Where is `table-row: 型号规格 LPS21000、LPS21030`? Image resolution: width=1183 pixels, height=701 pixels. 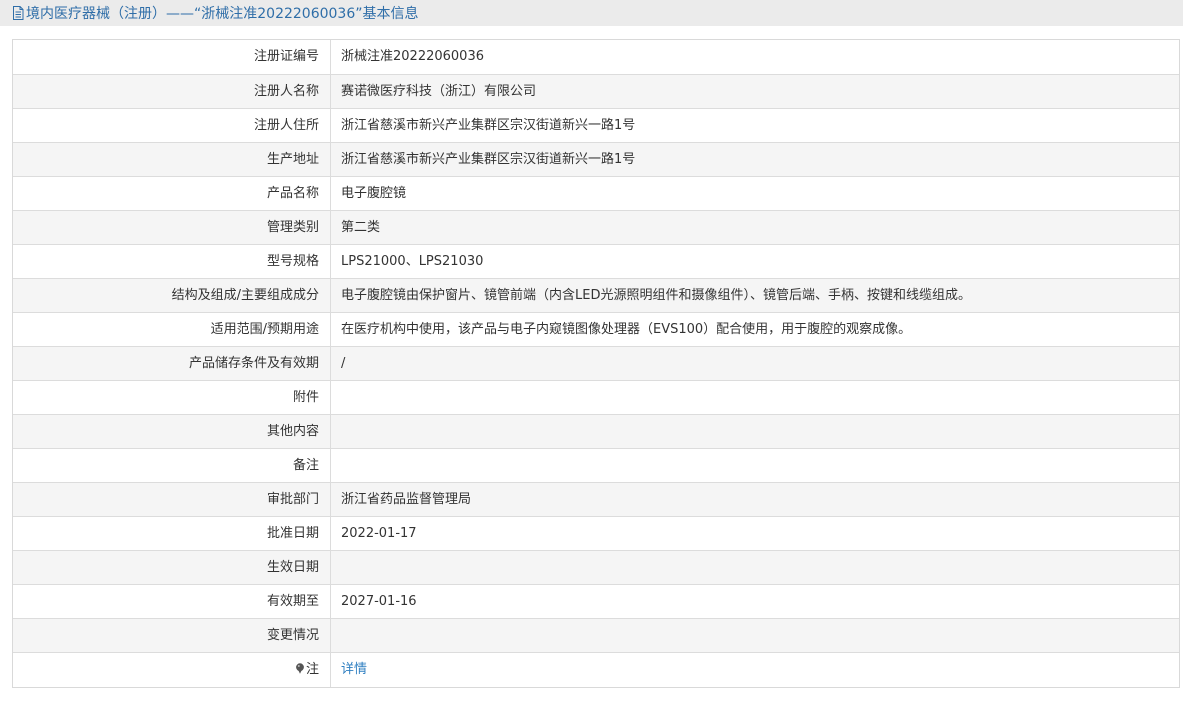 table-row: 型号规格 LPS21000、LPS21030 is located at coordinates (596, 261).